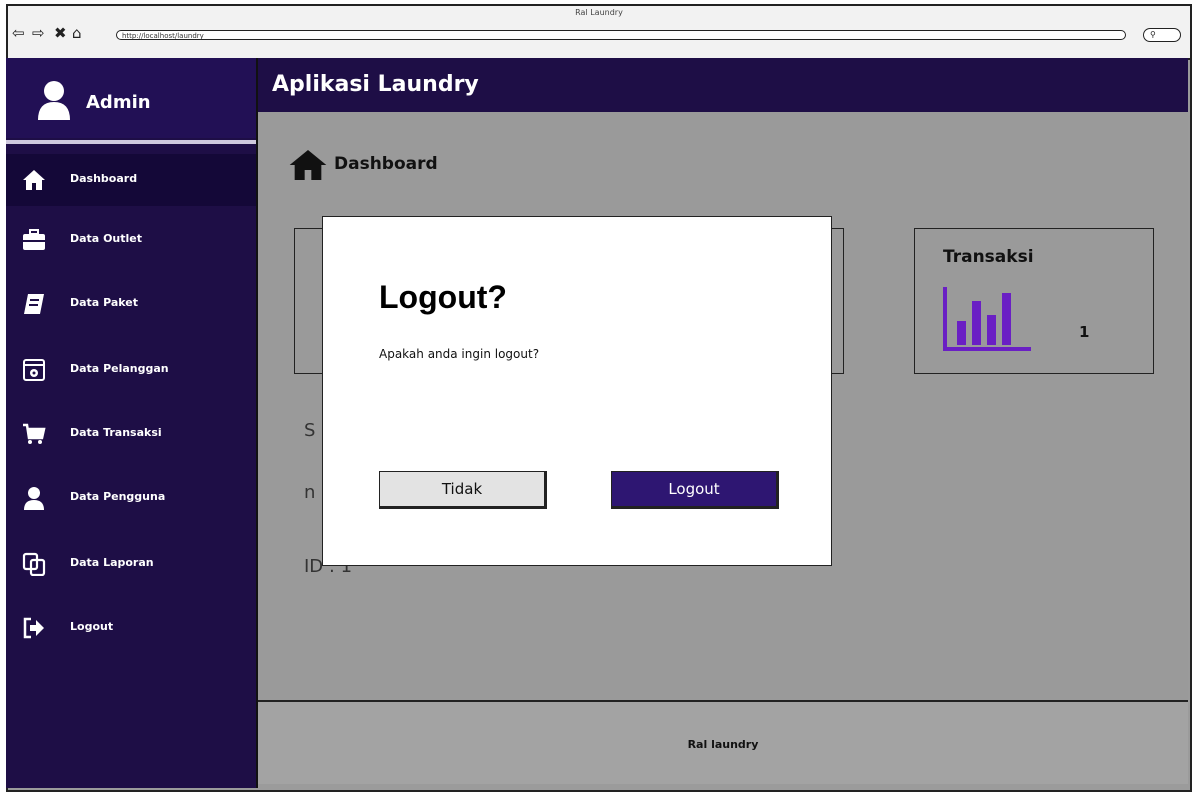 The height and width of the screenshot is (794, 1198). I want to click on home-icon: ⌂, so click(77, 33).